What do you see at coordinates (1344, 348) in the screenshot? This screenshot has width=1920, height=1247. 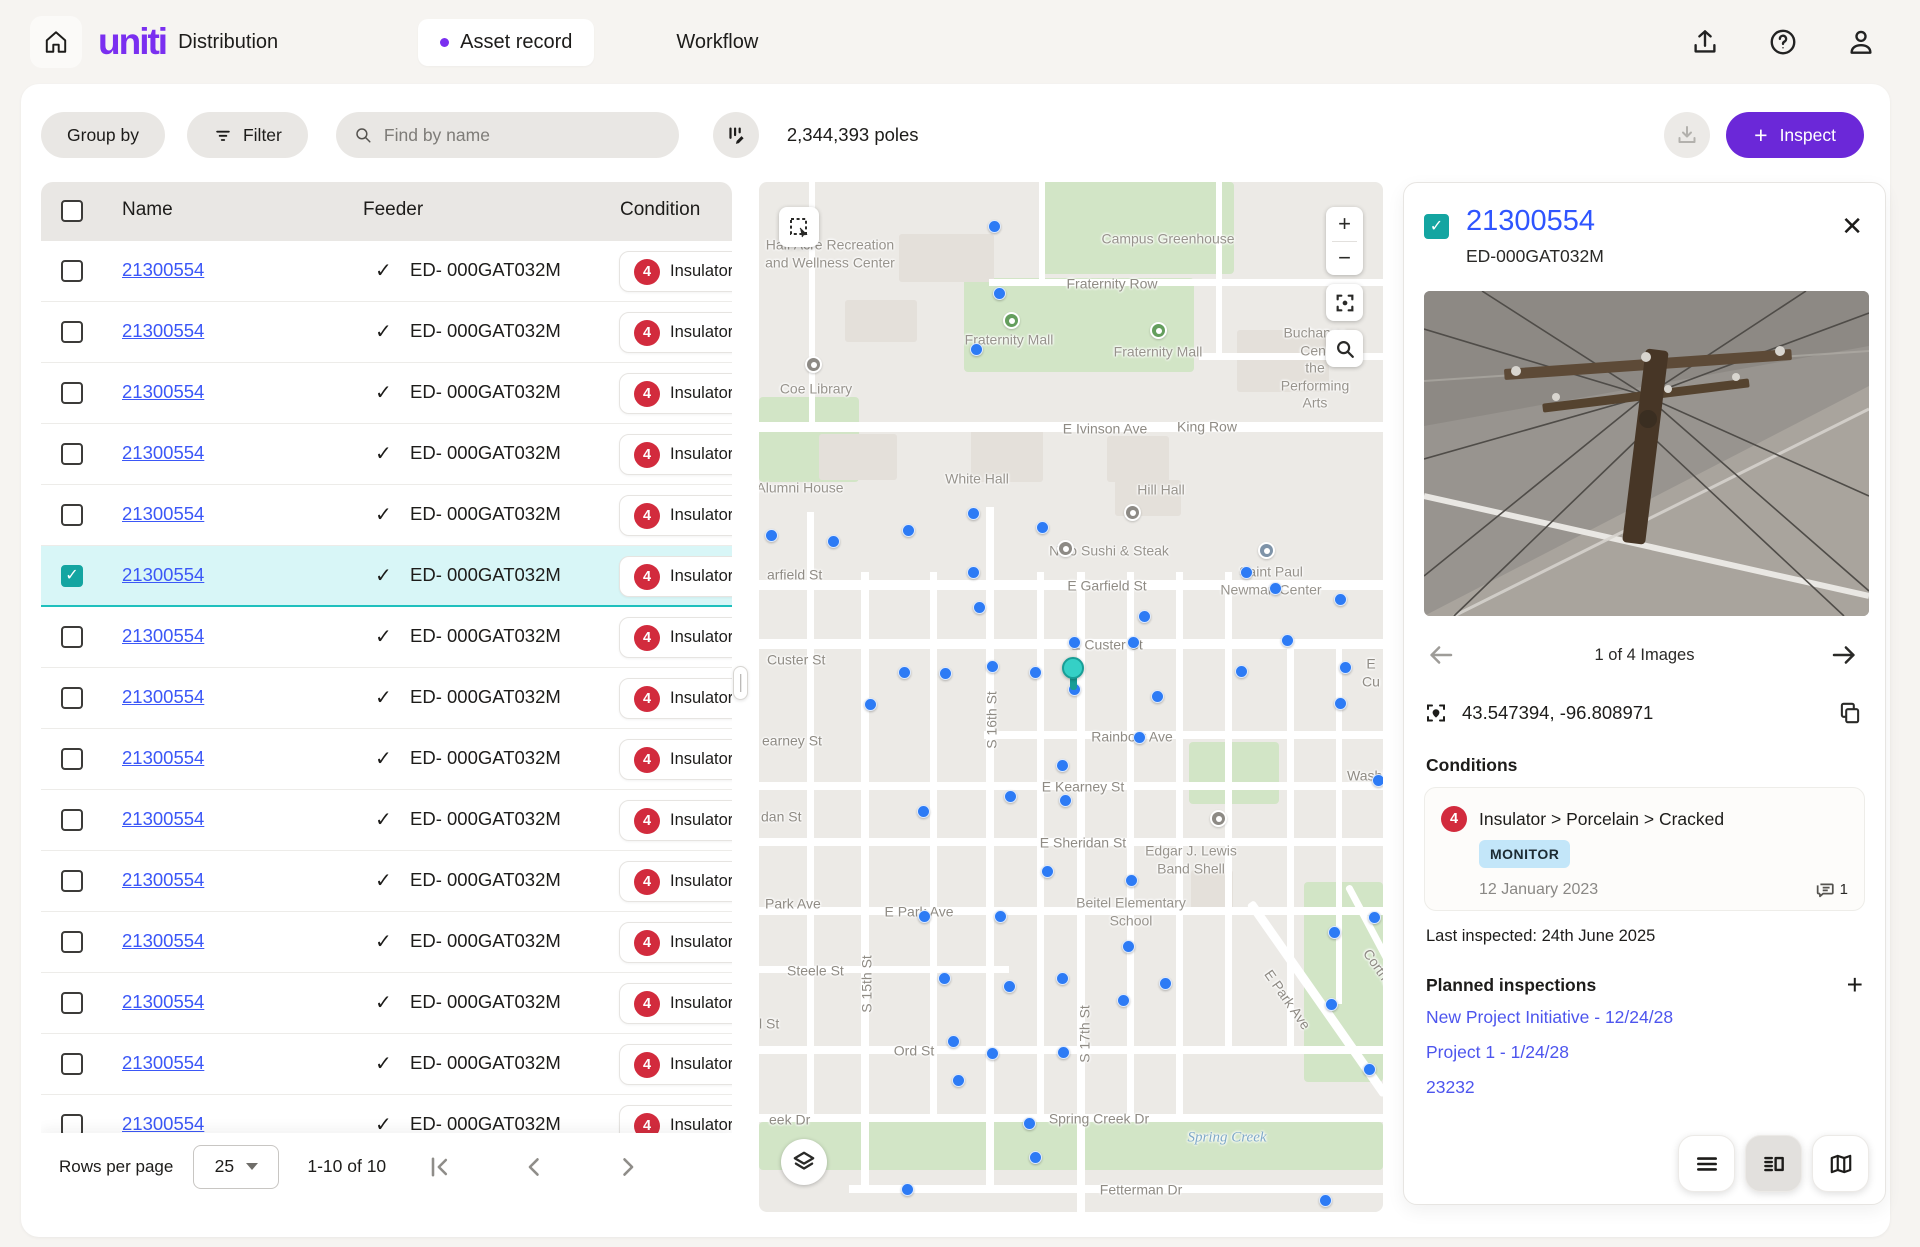 I see `map-search-button` at bounding box center [1344, 348].